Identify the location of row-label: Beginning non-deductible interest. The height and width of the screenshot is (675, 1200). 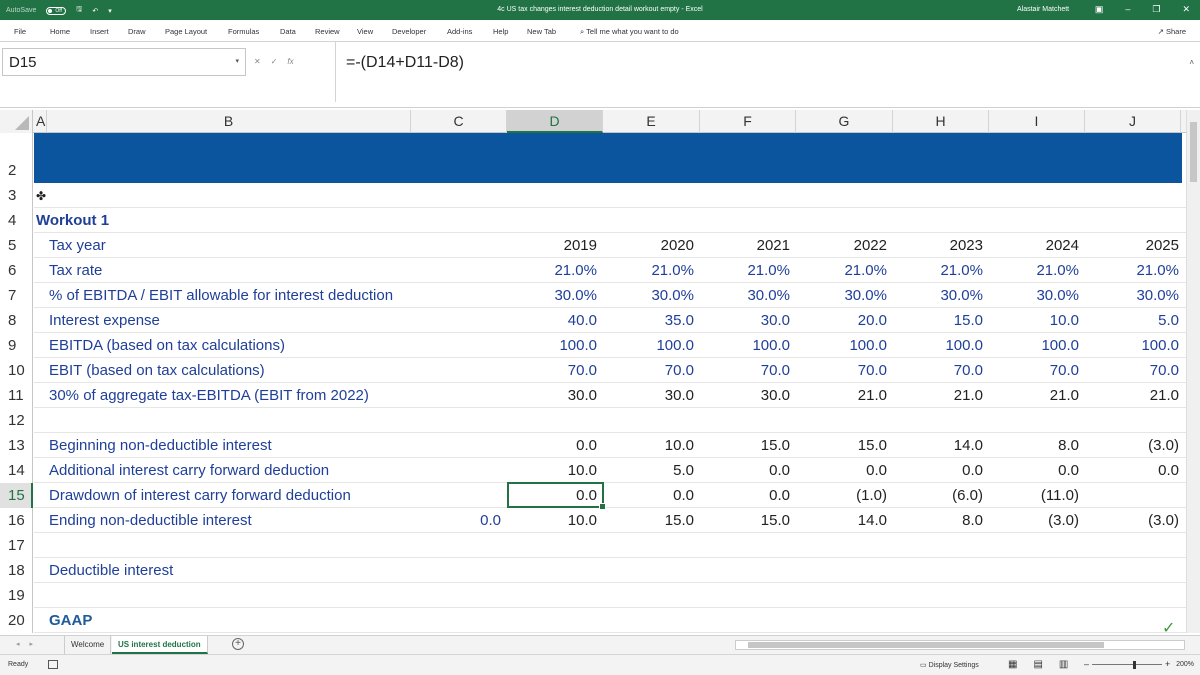
(160, 445).